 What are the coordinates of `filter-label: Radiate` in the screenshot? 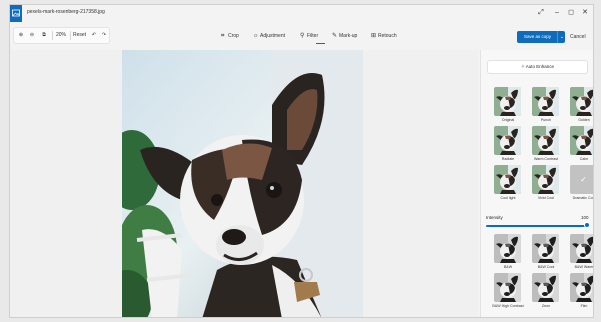 It's located at (508, 159).